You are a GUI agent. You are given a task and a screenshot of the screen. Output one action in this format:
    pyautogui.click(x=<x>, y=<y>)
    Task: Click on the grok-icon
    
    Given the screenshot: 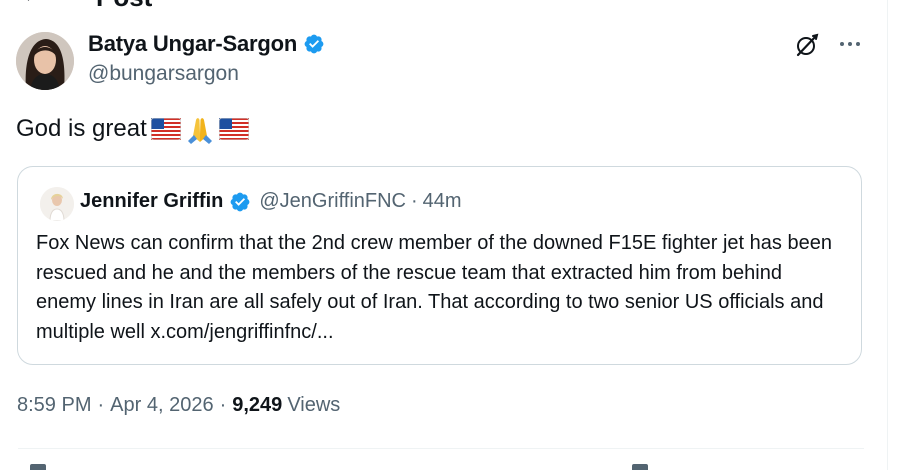 What is the action you would take?
    pyautogui.click(x=807, y=45)
    